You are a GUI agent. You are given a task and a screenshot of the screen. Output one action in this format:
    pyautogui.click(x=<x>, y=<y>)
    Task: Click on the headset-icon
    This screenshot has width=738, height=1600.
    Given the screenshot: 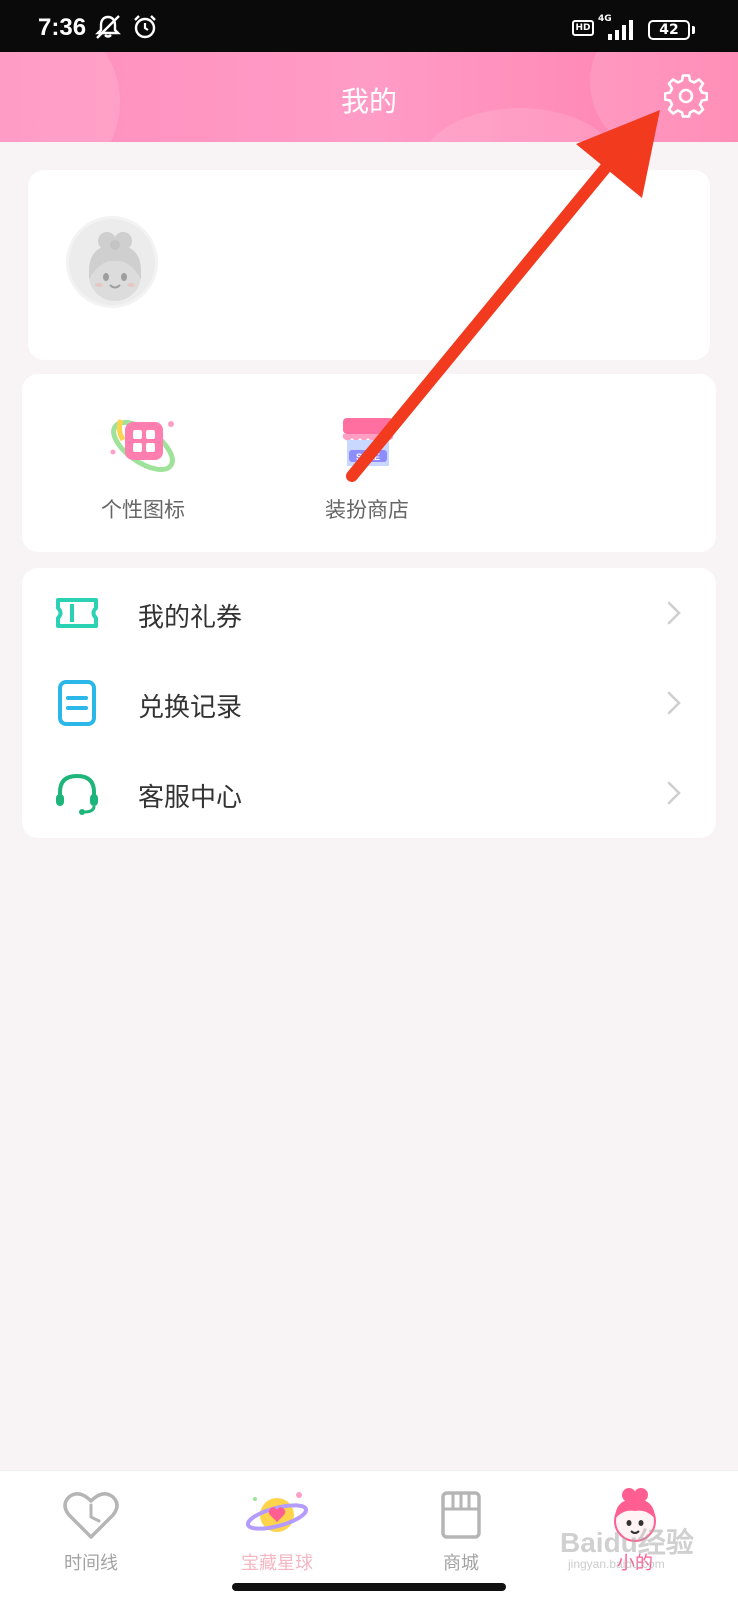 What is the action you would take?
    pyautogui.click(x=77, y=794)
    